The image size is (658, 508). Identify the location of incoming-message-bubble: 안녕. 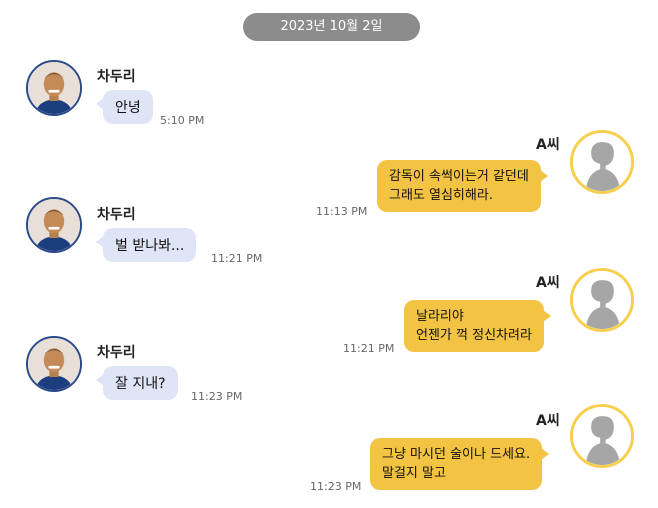
(124, 107).